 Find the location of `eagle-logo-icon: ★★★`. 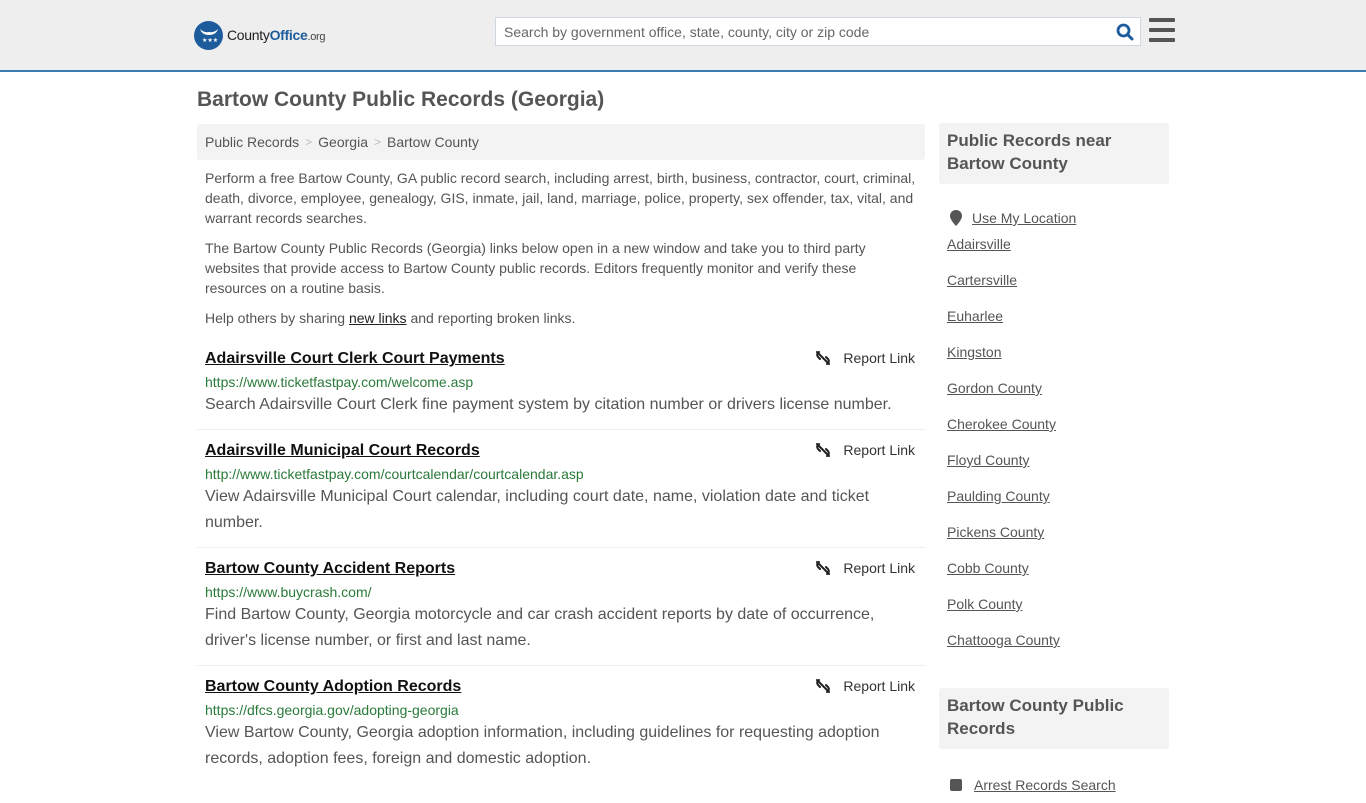

eagle-logo-icon: ★★★ is located at coordinates (208, 35).